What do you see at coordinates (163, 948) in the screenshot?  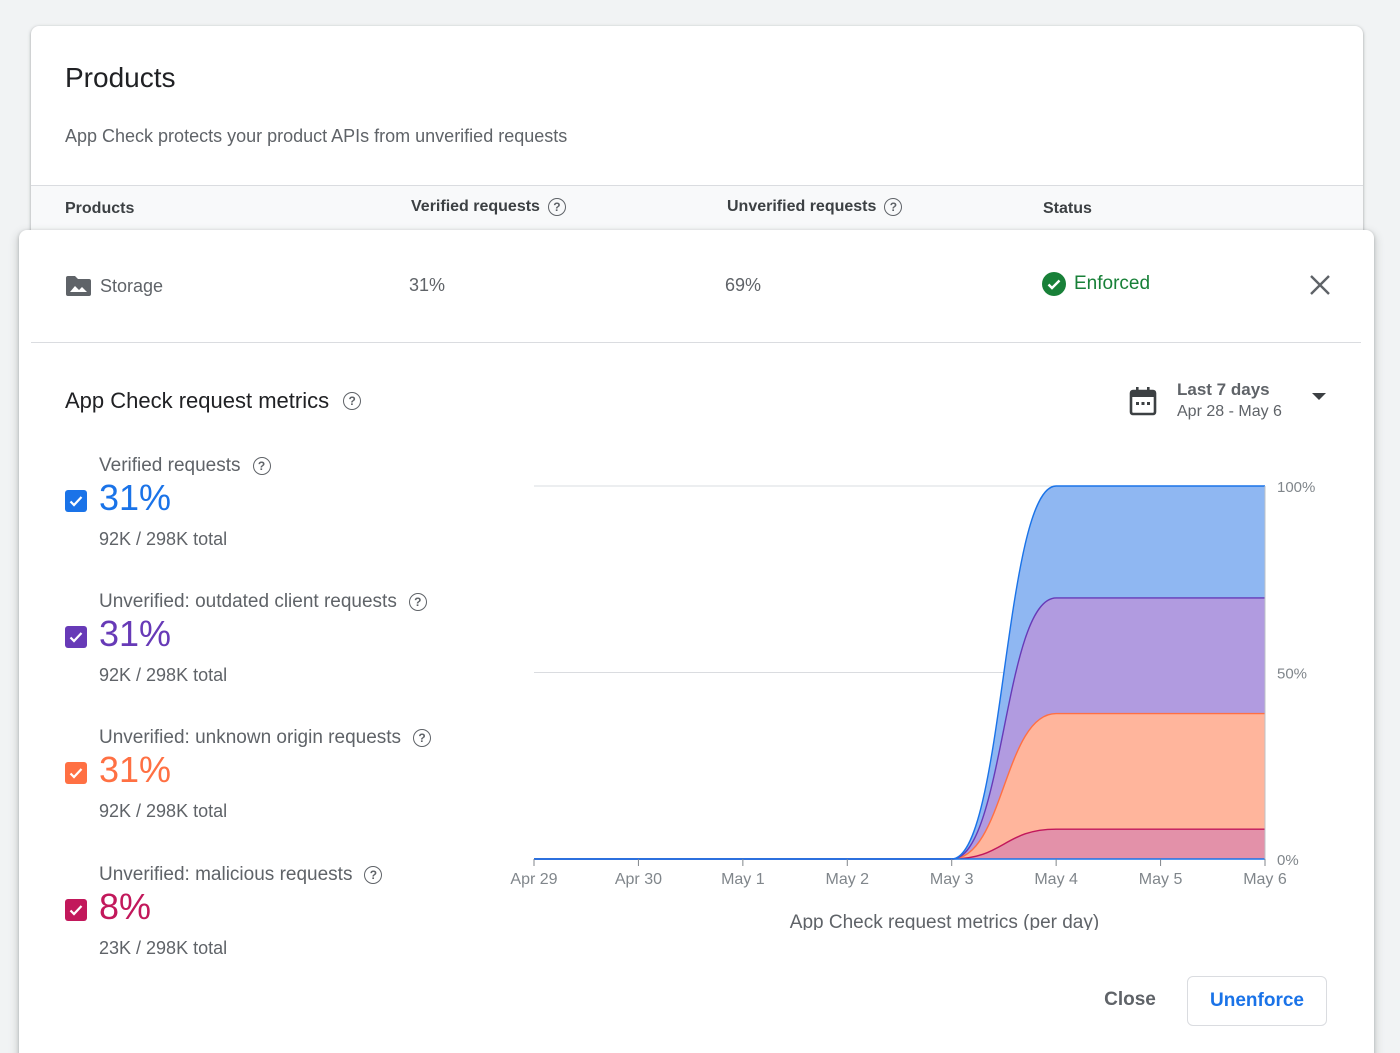 I see `legend-total: 23K / 298K total` at bounding box center [163, 948].